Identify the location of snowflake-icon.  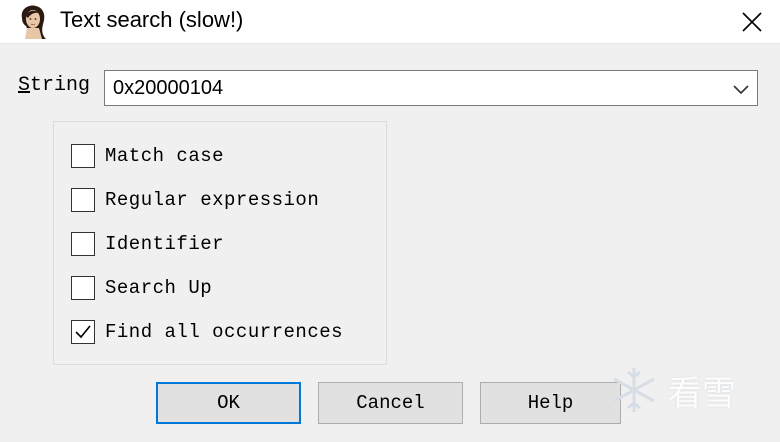
(634, 390).